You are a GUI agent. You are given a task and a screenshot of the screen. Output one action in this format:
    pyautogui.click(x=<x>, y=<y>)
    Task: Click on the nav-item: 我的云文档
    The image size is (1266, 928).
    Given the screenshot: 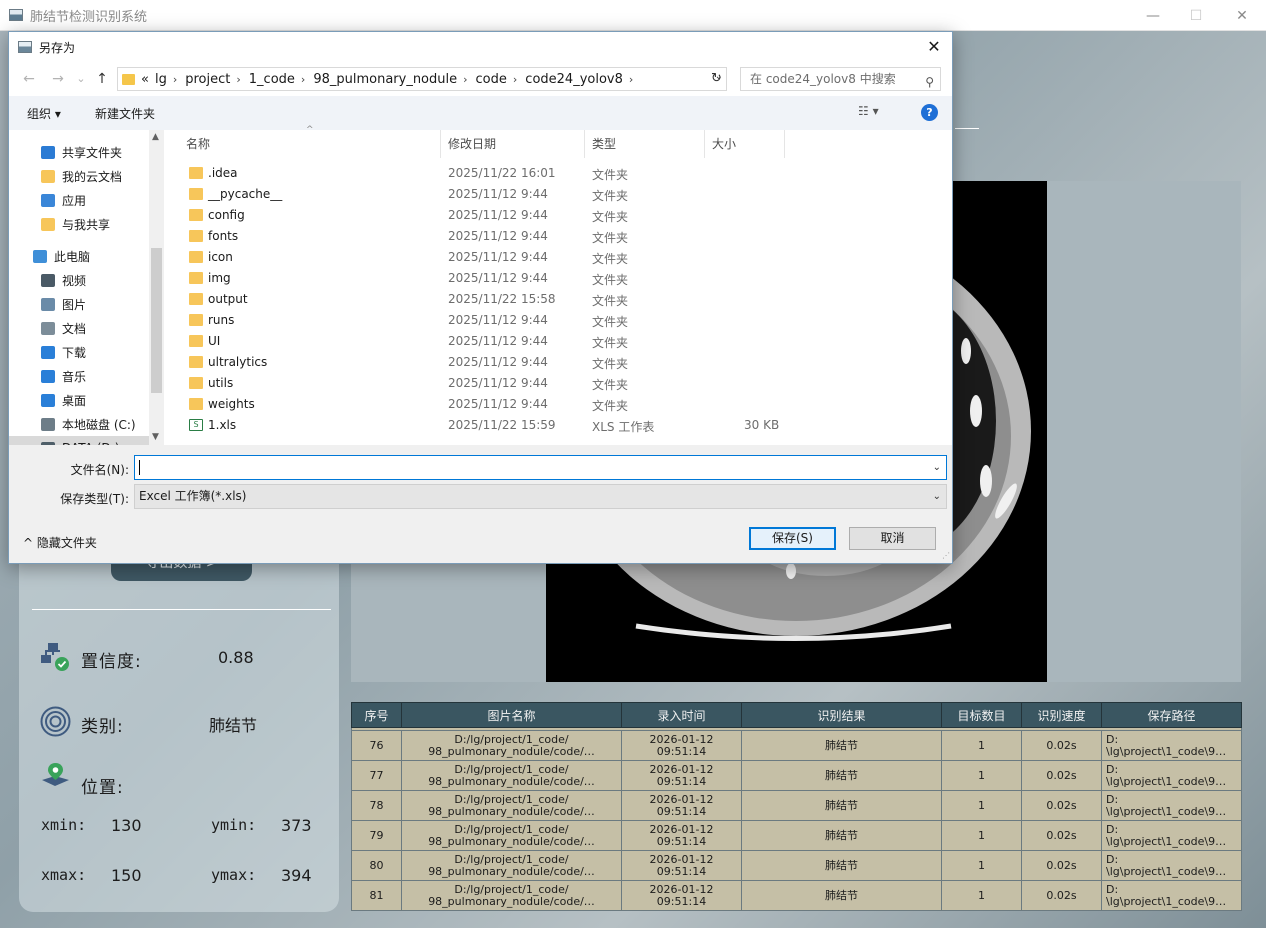 What is the action you would take?
    pyautogui.click(x=79, y=176)
    